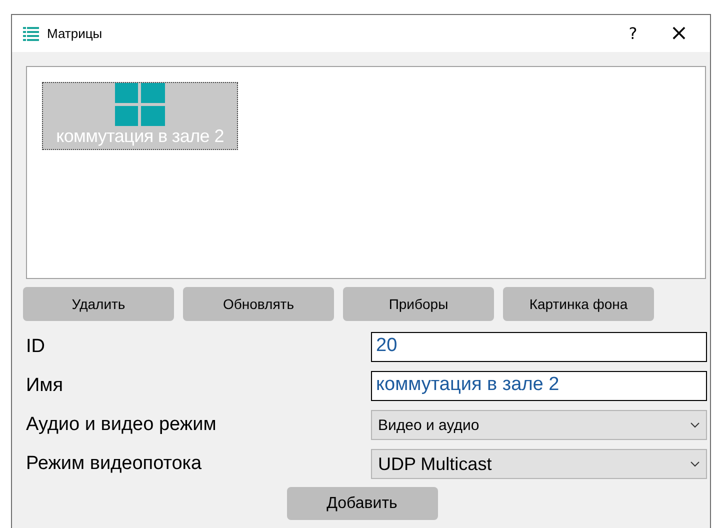 This screenshot has height=528, width=723. I want to click on toolbar-button: Обновлять, so click(258, 304).